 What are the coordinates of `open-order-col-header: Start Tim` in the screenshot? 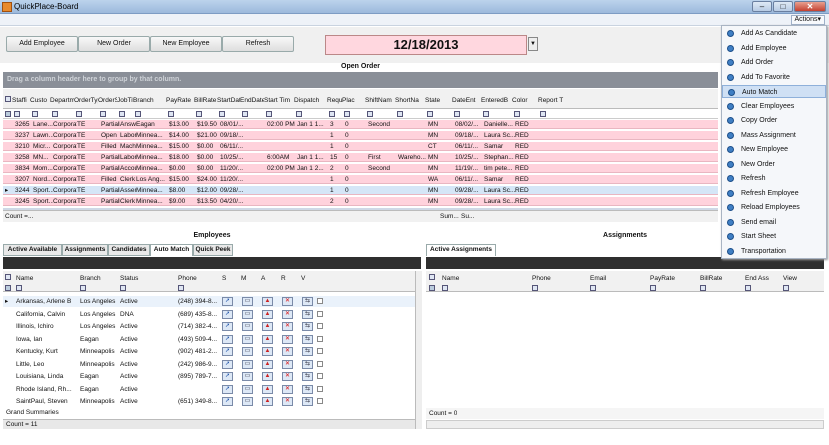 It's located at (279, 100).